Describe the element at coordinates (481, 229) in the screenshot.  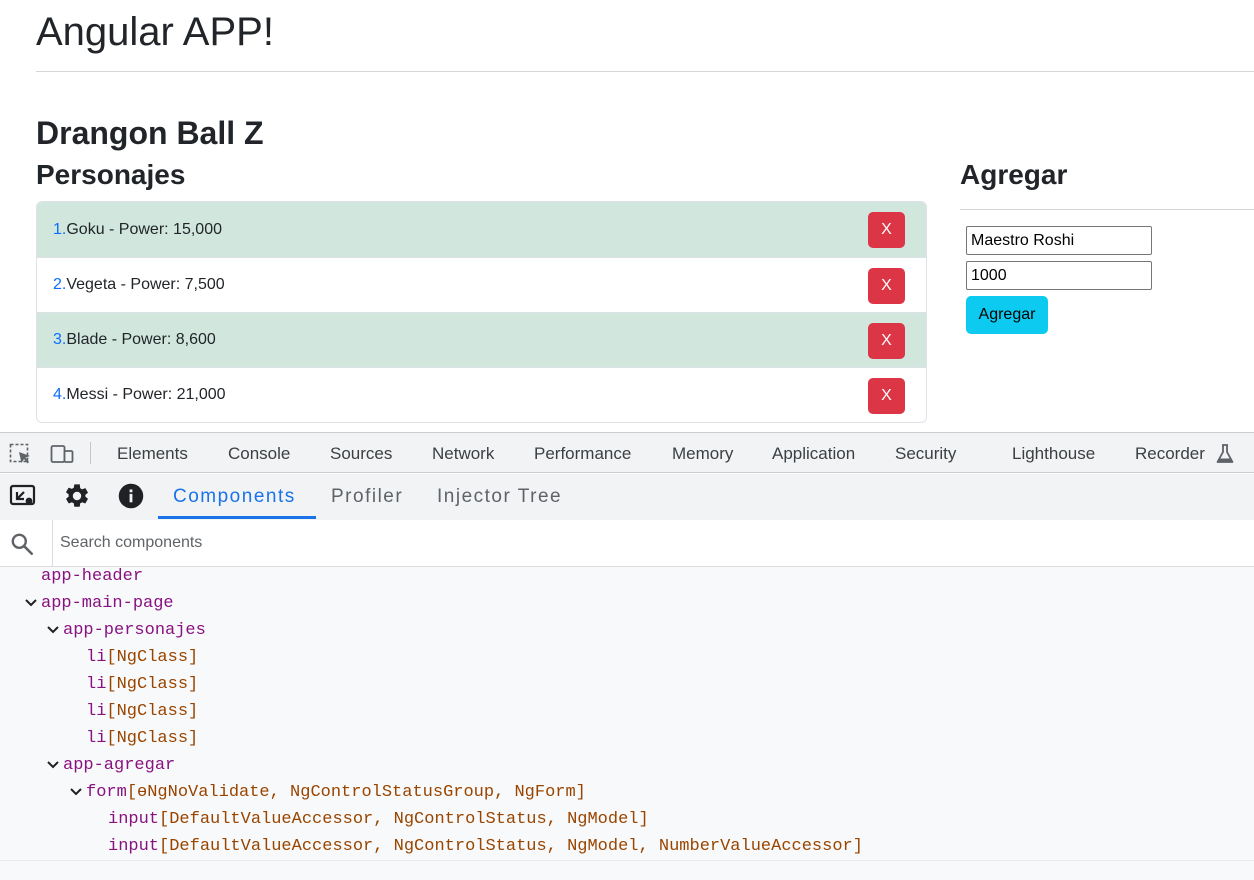
I see `character-item: 1. Goku - Power: 15,000 X` at that location.